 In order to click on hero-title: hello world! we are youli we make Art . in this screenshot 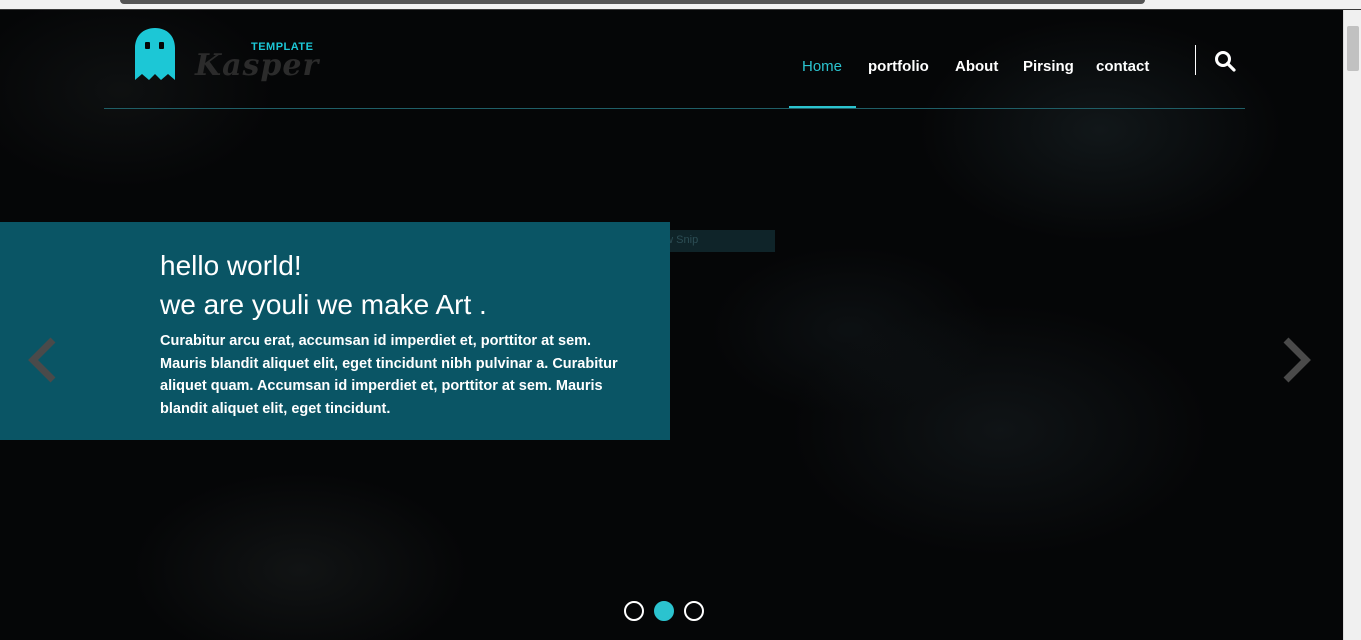, I will do `click(323, 285)`.